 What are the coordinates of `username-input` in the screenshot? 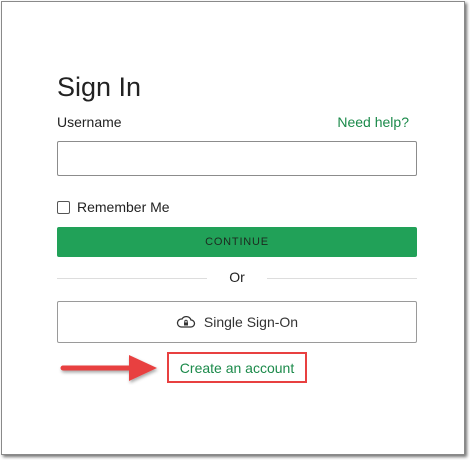 It's located at (237, 158).